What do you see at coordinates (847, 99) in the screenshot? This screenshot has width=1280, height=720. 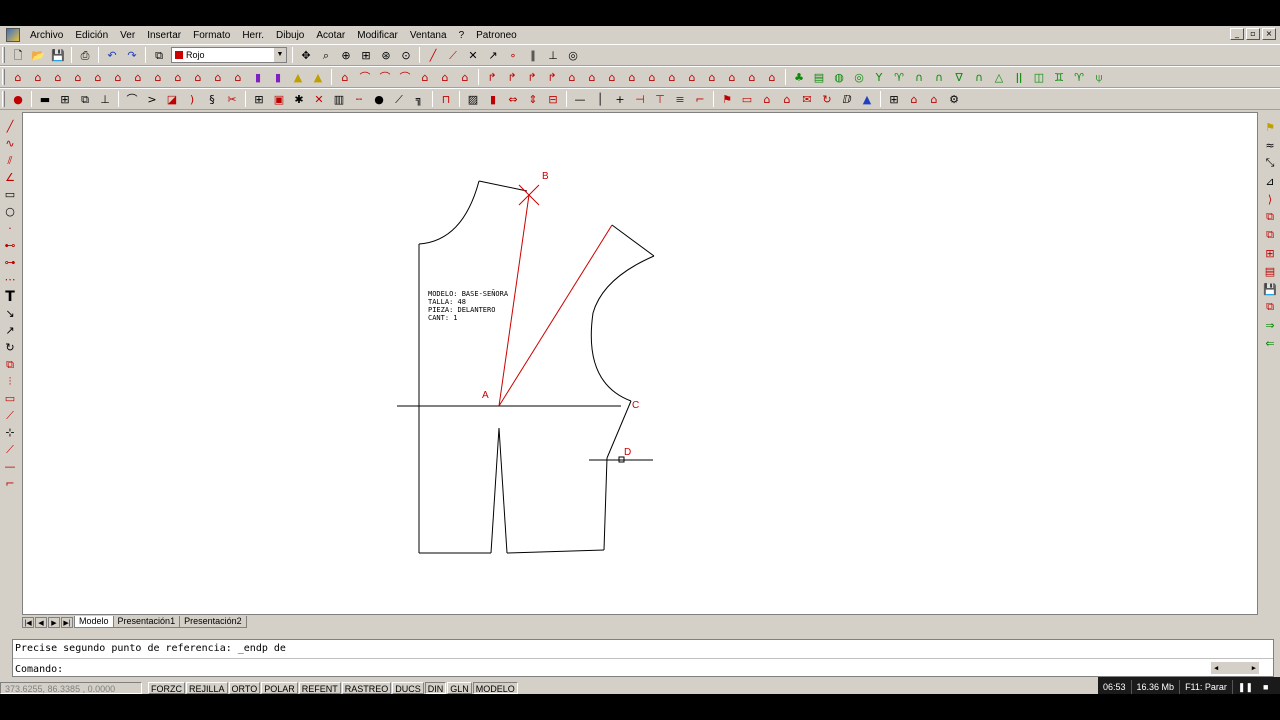 I see `dxf-icon: ⅅ` at bounding box center [847, 99].